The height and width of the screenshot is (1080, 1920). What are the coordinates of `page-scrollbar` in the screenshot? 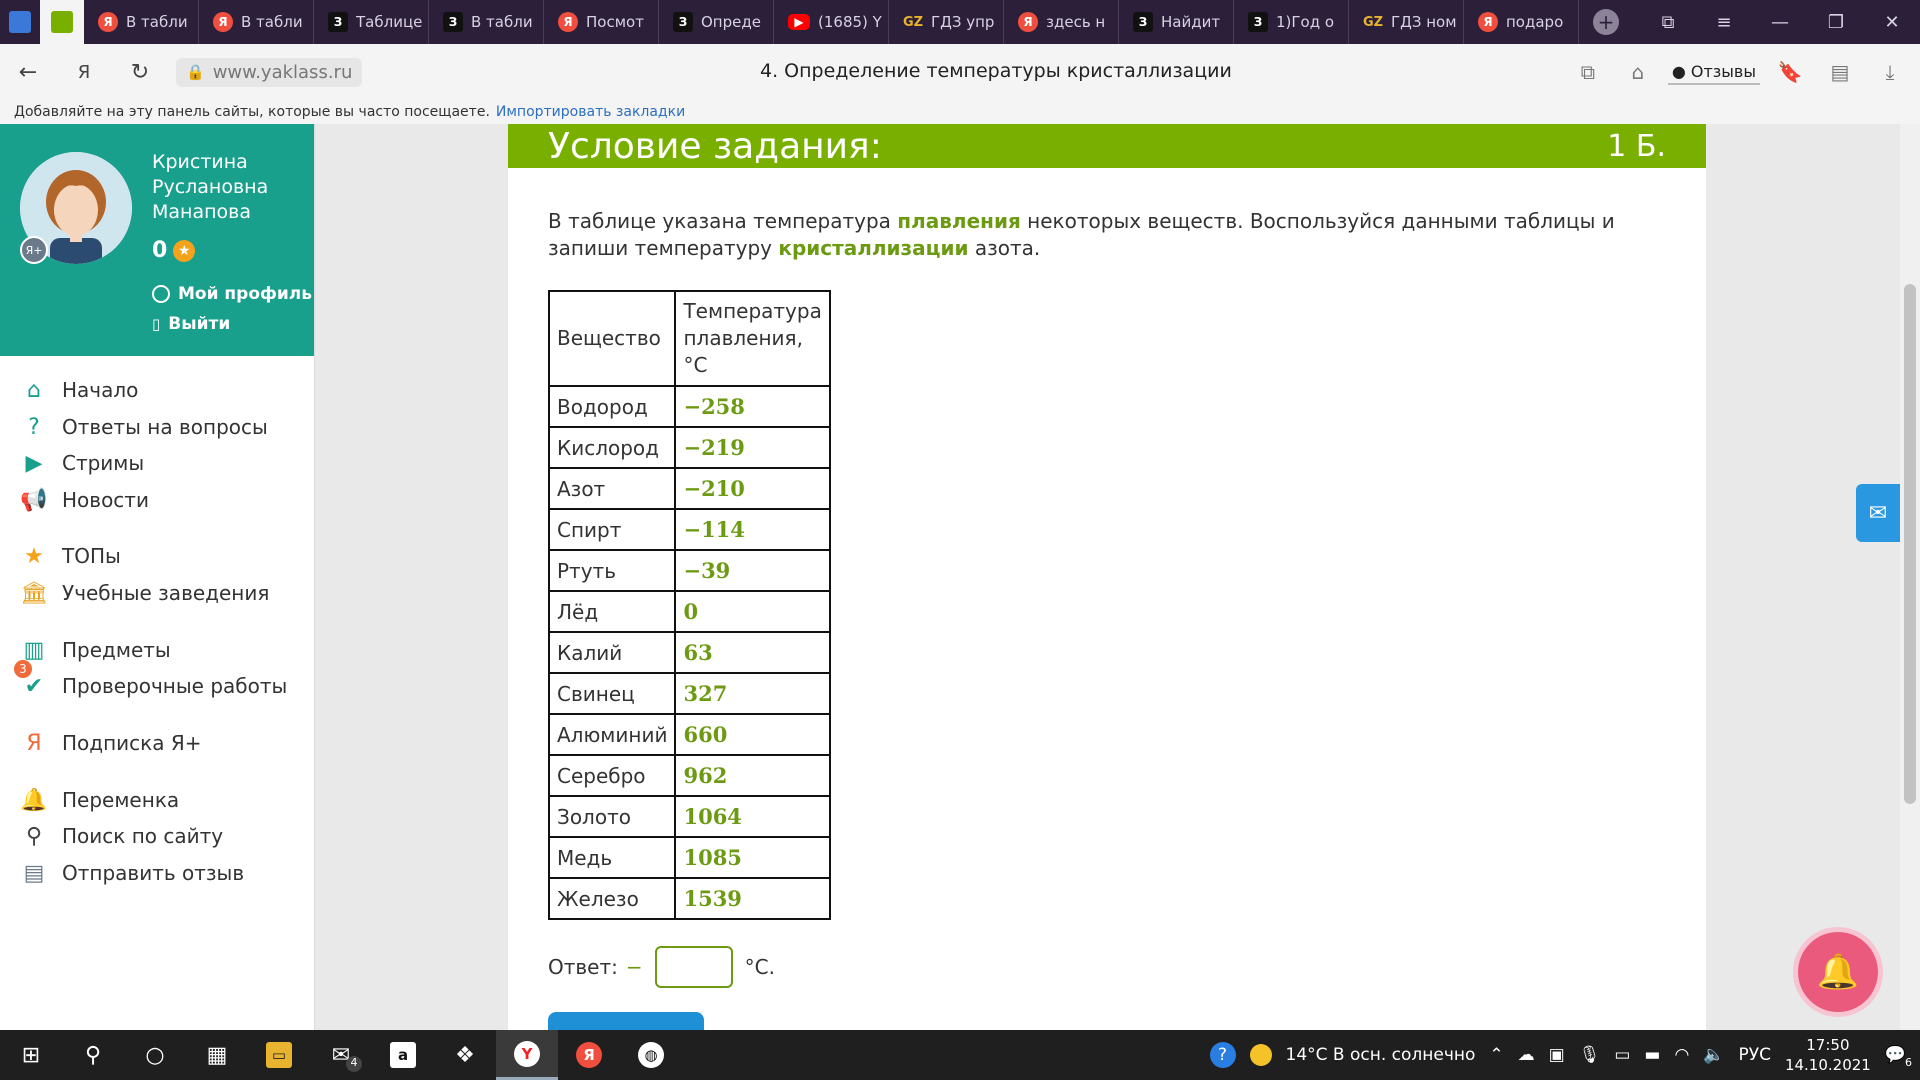 It's located at (1910, 577).